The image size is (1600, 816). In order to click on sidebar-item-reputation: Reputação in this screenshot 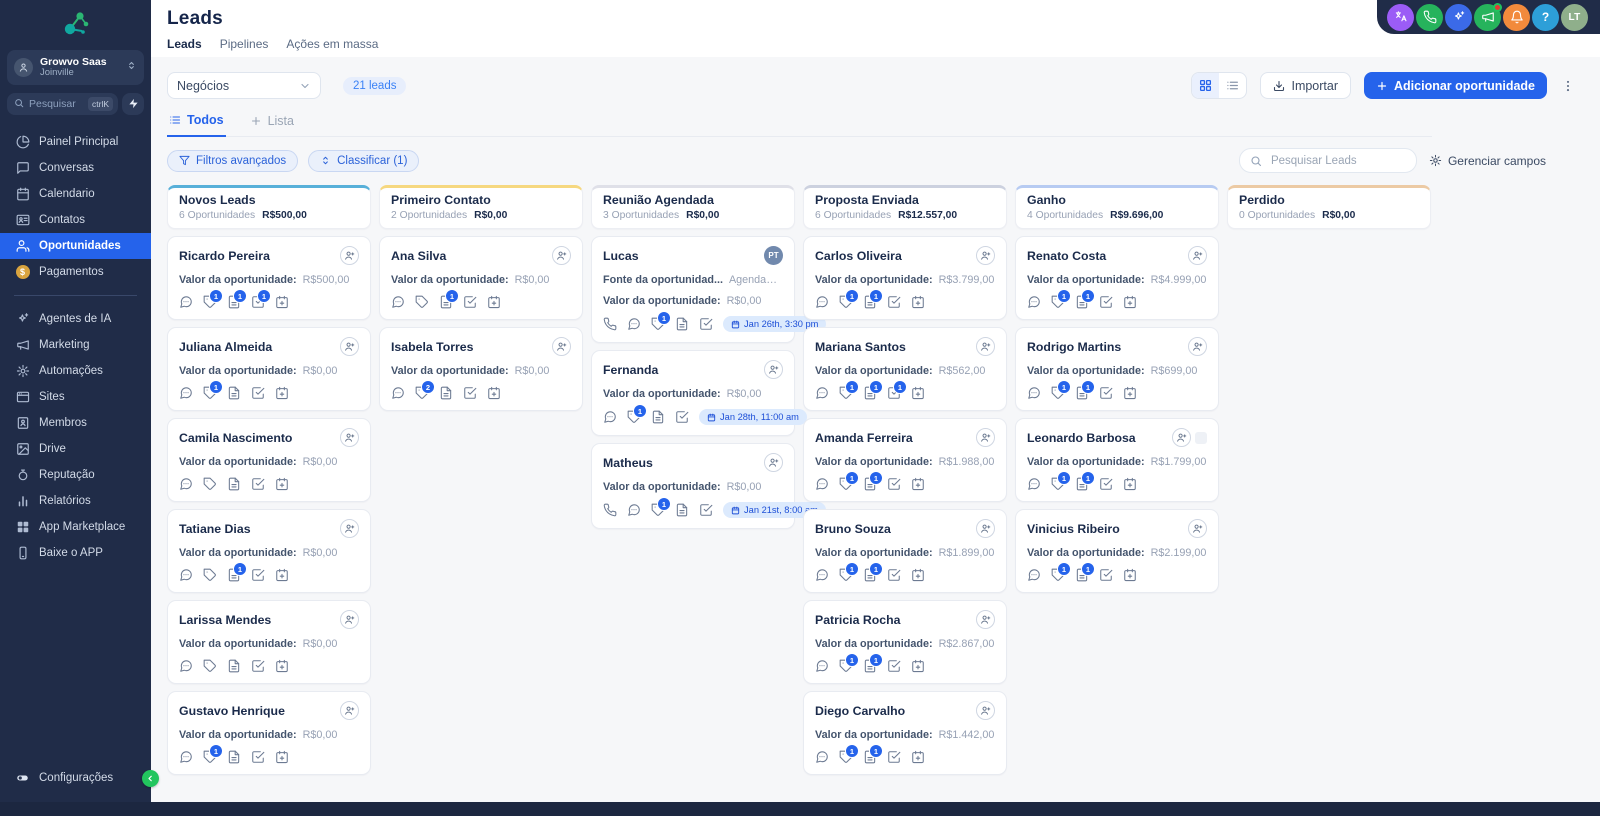, I will do `click(75, 475)`.